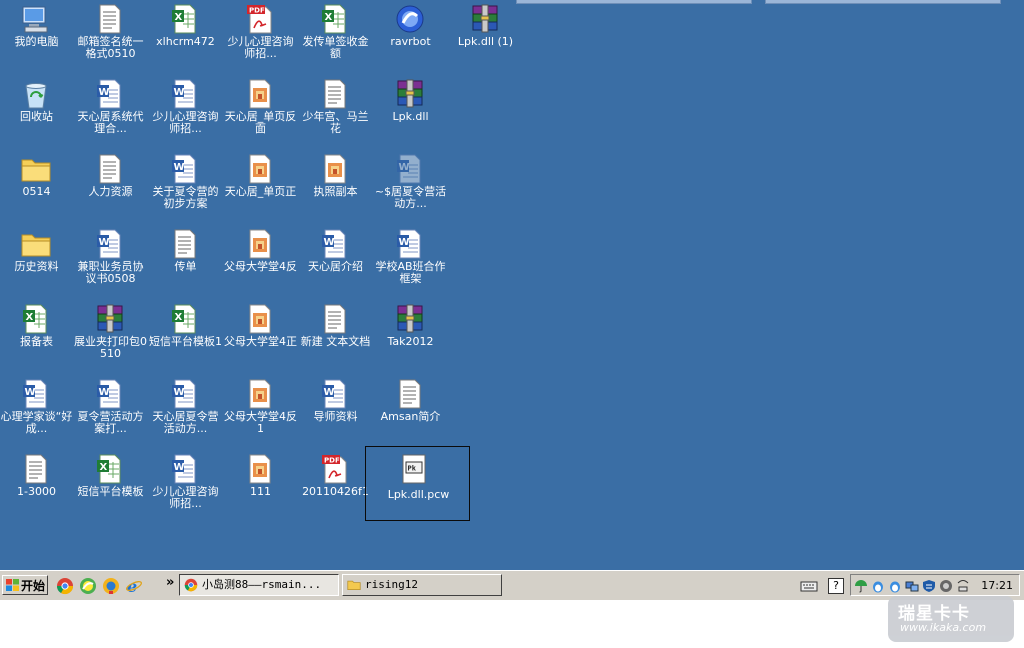  What do you see at coordinates (485, 36) in the screenshot?
I see `desktop-icon: Lpk.dll (1)` at bounding box center [485, 36].